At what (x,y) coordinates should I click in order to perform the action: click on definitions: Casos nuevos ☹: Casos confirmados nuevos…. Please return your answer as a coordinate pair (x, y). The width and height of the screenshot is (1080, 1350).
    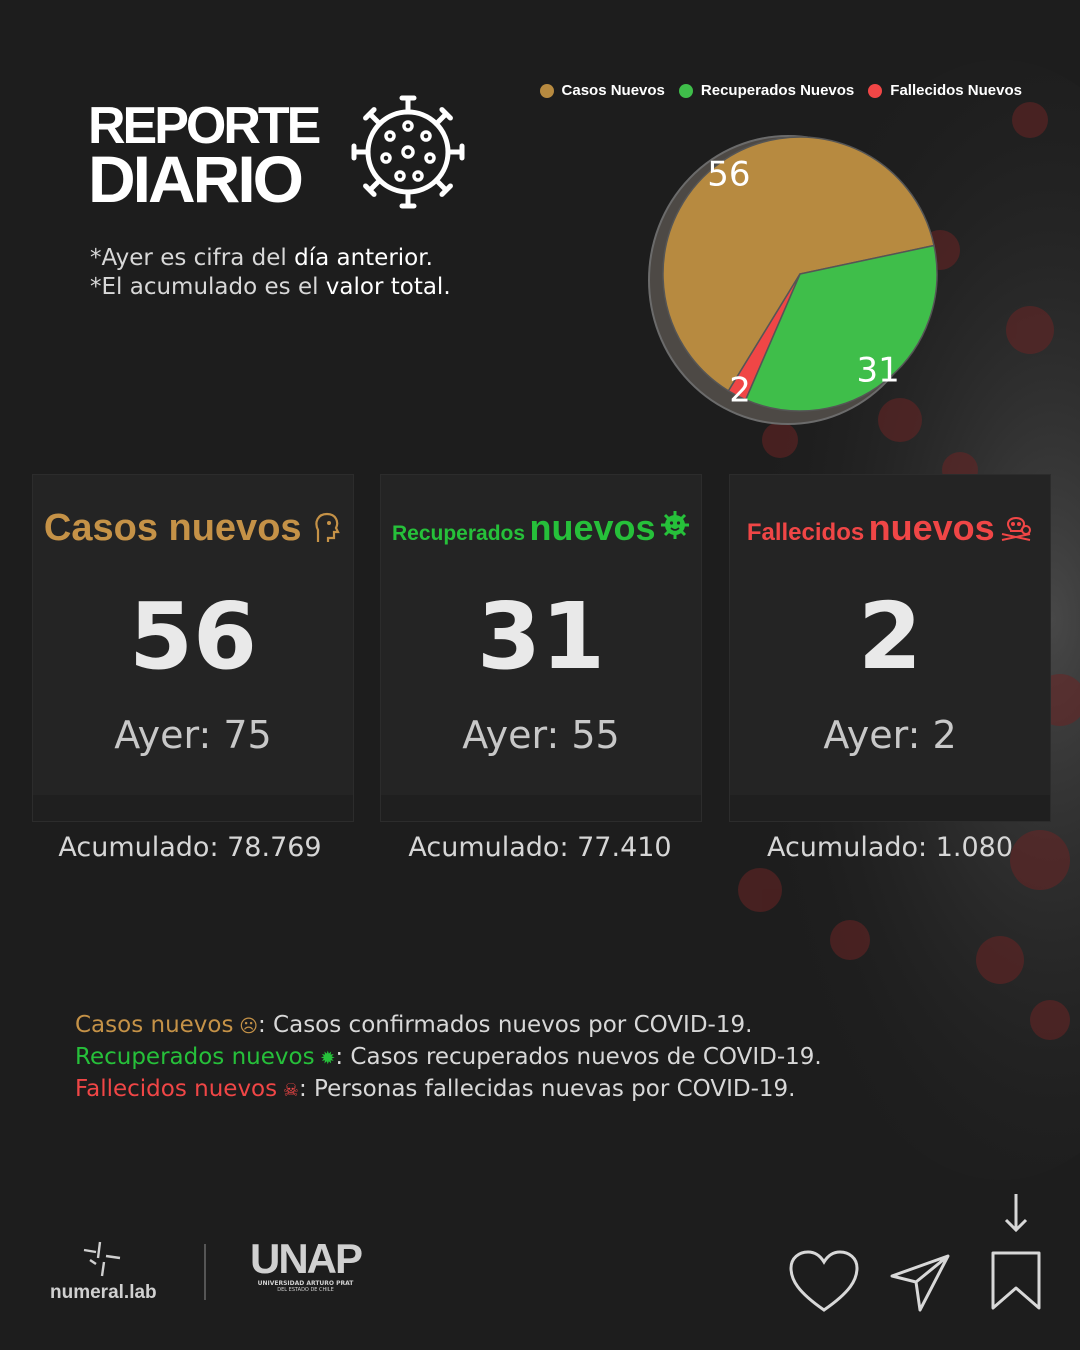
    Looking at the image, I should click on (448, 1058).